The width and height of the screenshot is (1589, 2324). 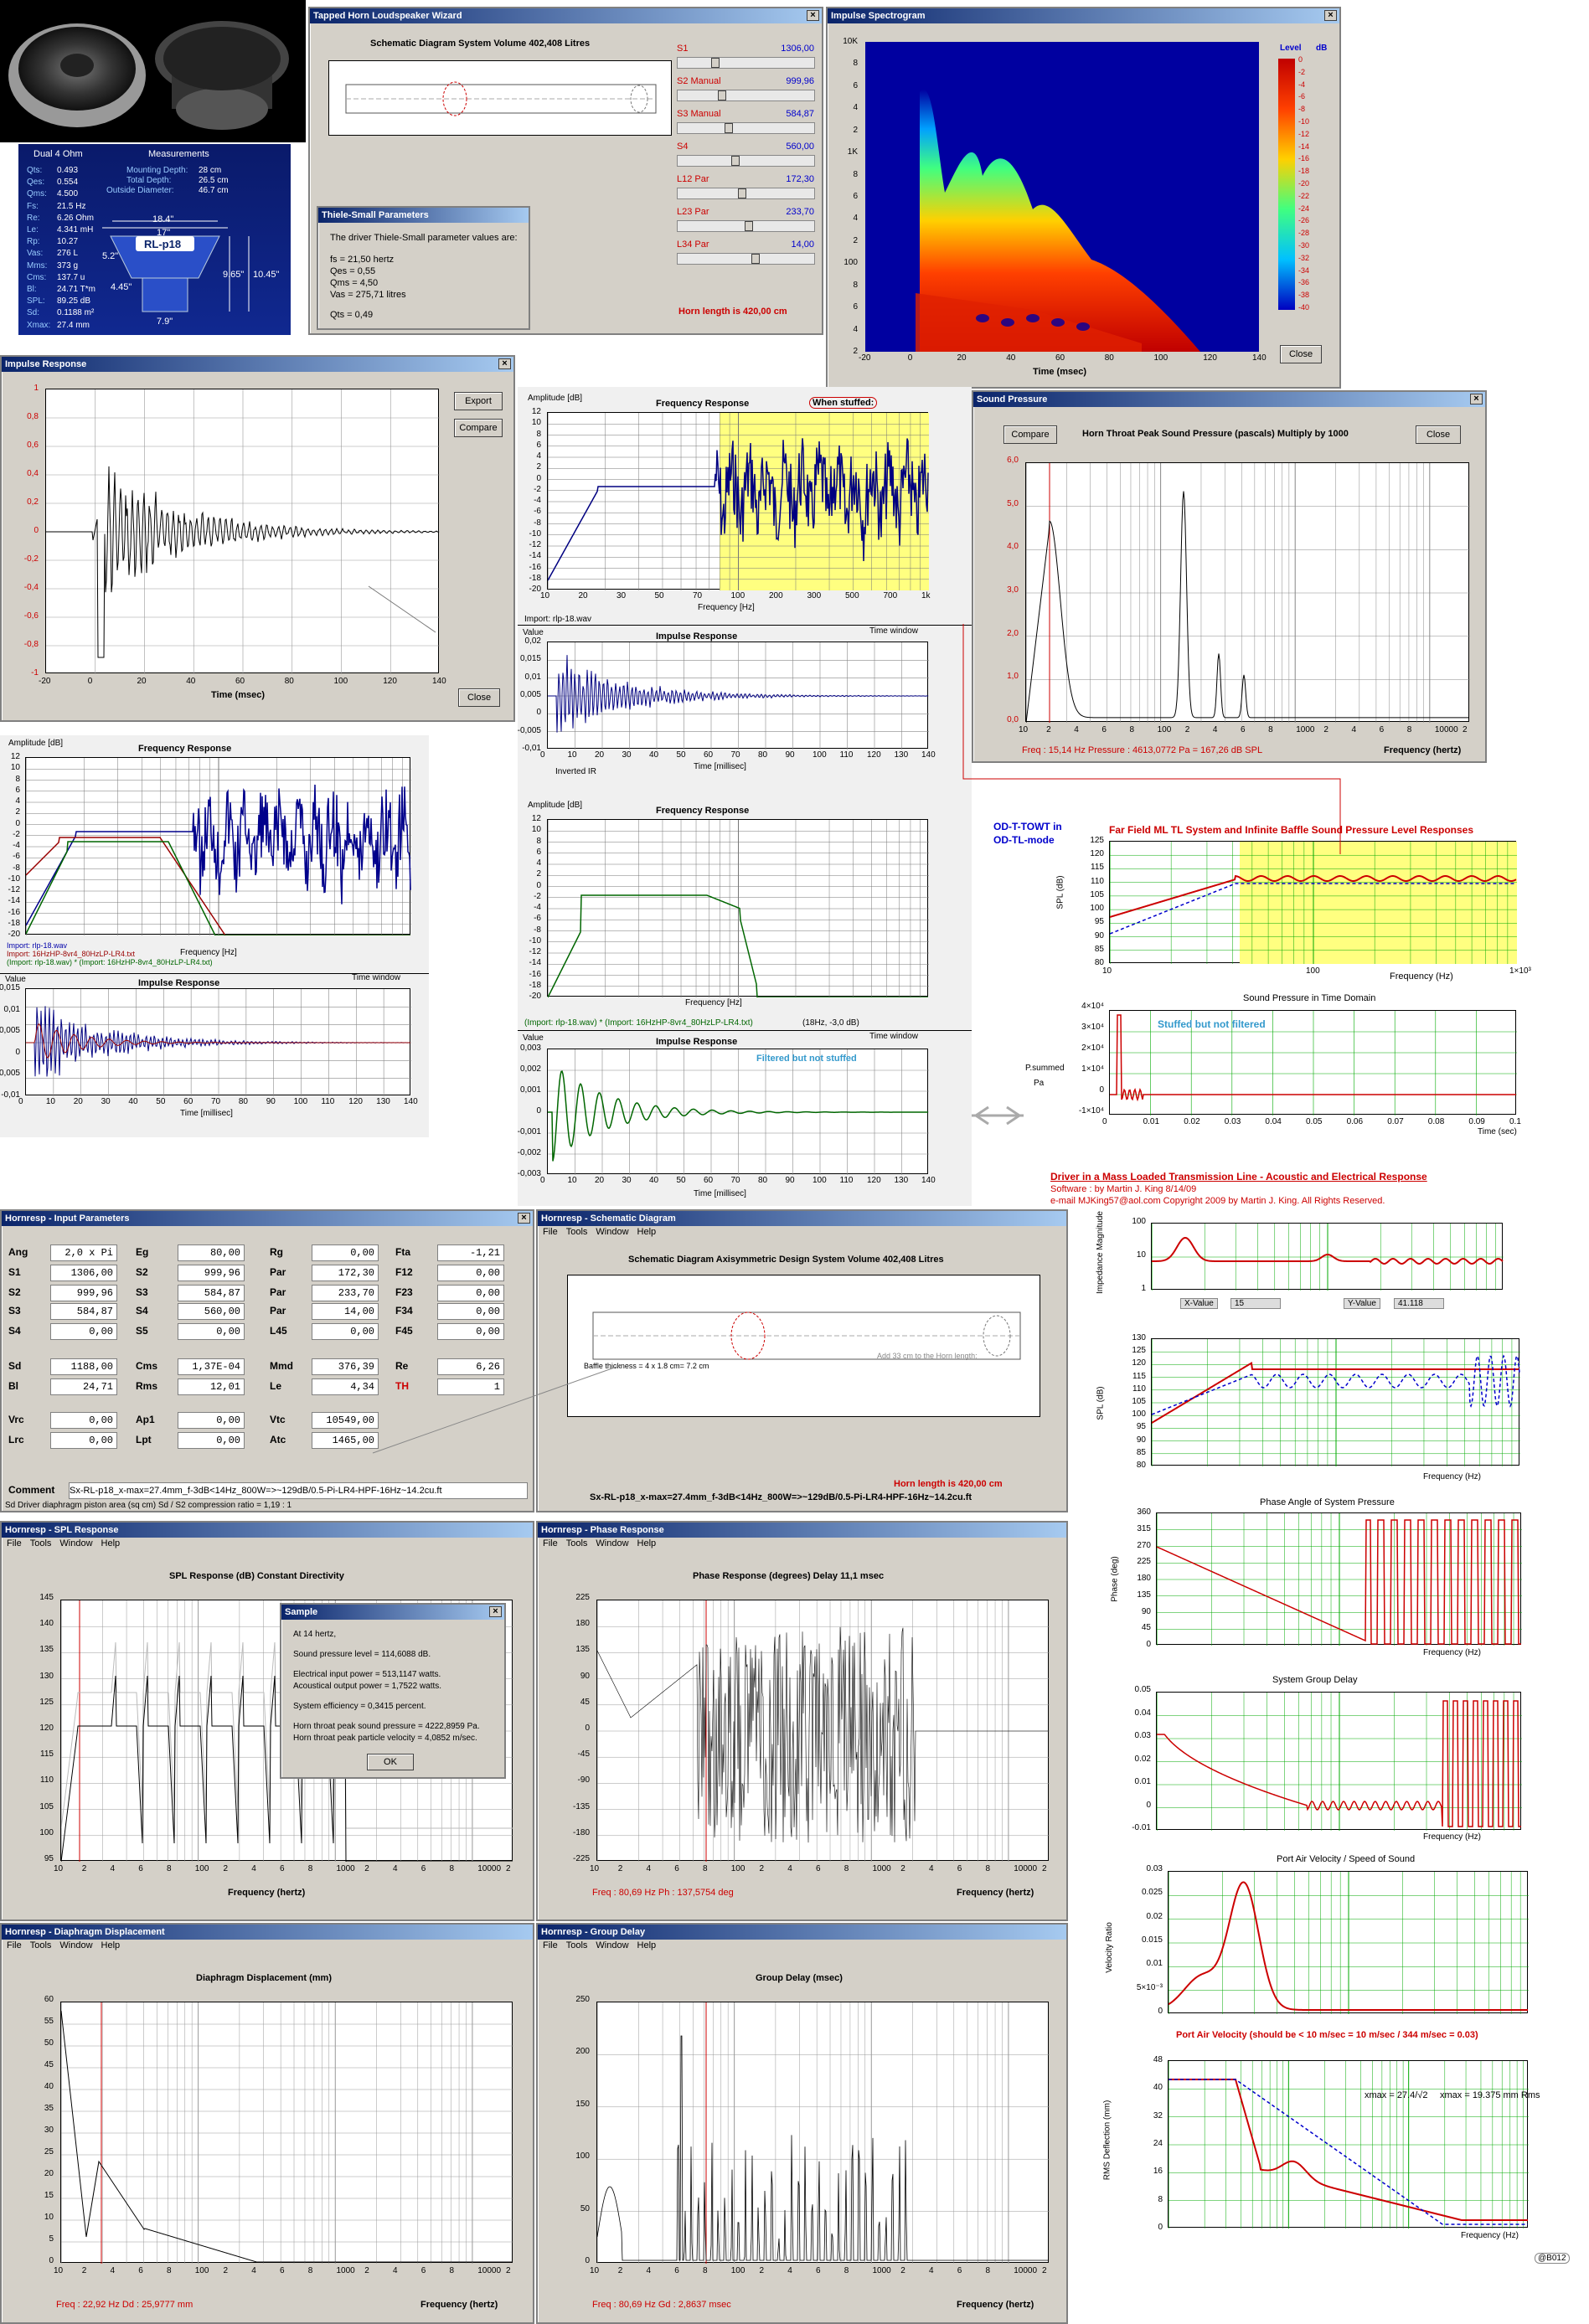 I want to click on x-tick-label: 2, so click(x=1044, y=1868).